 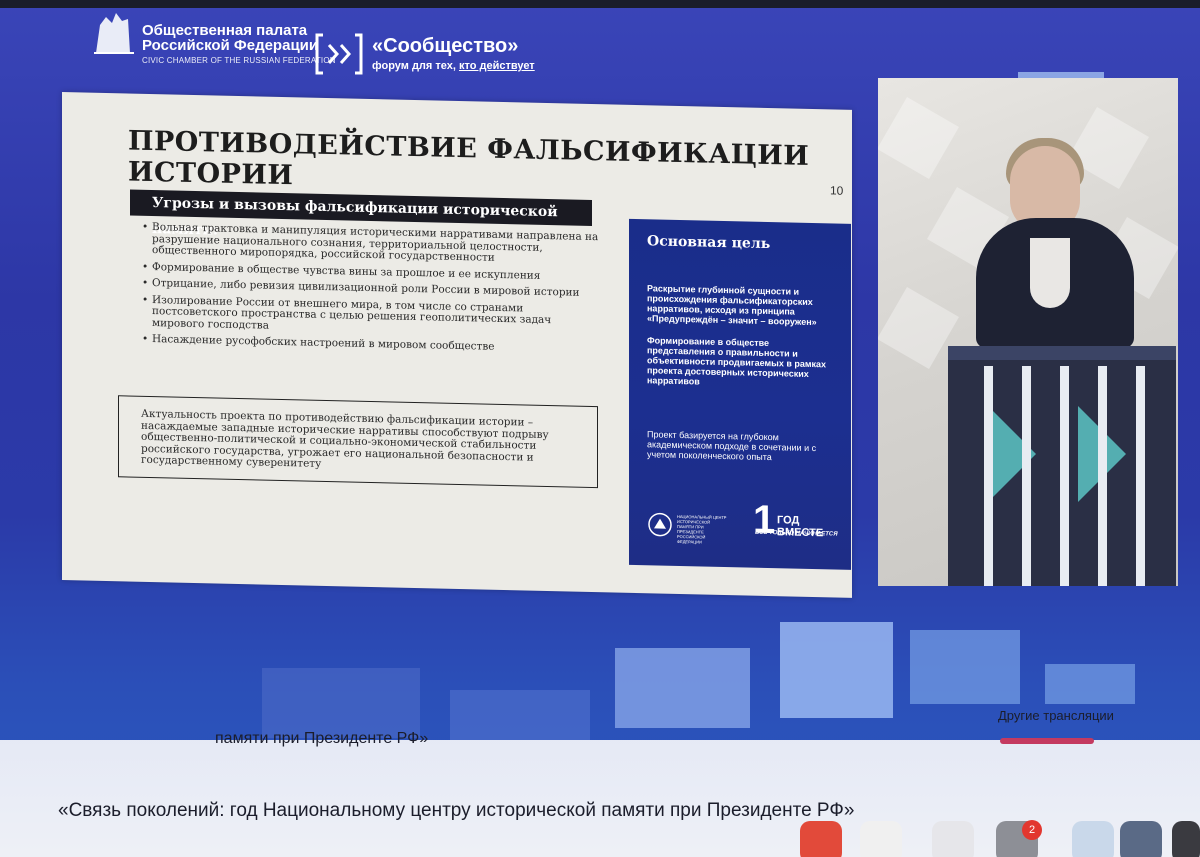 I want to click on civic-chamber-emblem-icon, so click(x=114, y=33).